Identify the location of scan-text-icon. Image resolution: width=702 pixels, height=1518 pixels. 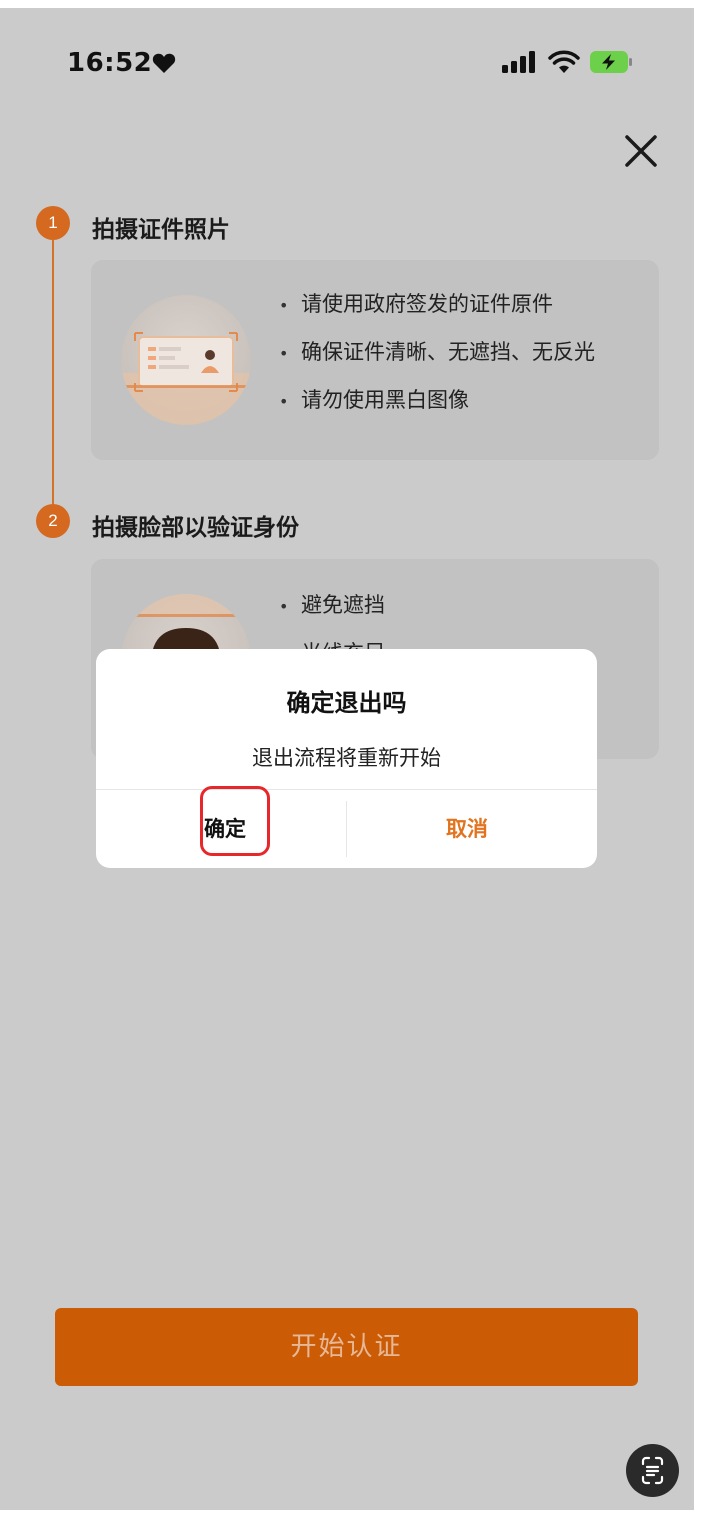
(652, 1470).